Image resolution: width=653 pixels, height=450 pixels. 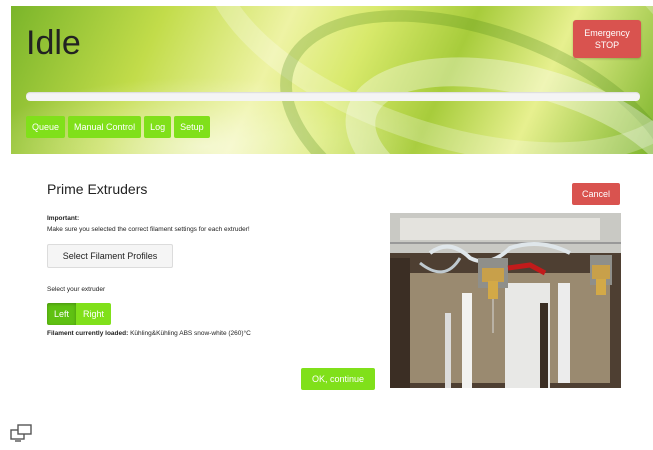 What do you see at coordinates (190, 333) in the screenshot?
I see `filament-loaded-value: Kühling&Kühling ABS snow-white (260)°C` at bounding box center [190, 333].